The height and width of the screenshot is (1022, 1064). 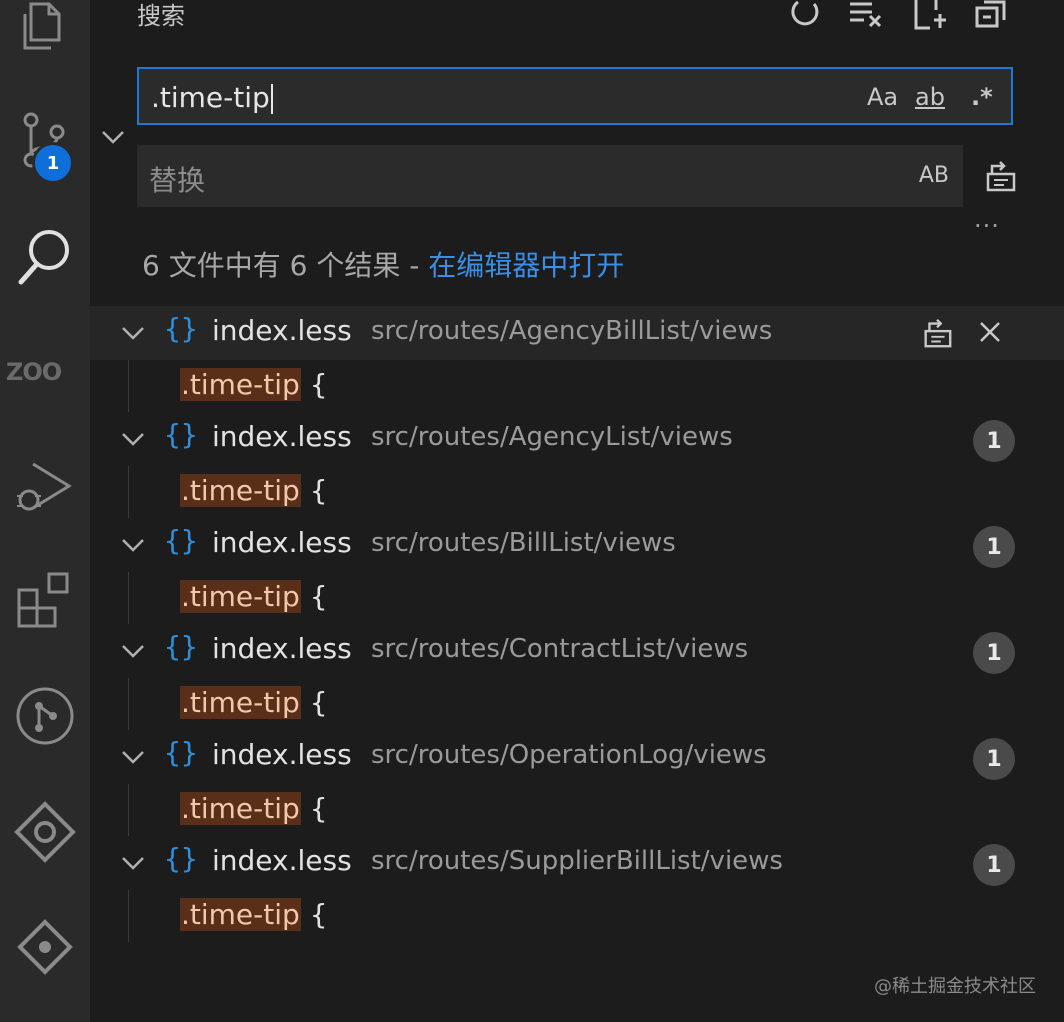 I want to click on search-input: .time-tip Aa ab .*, so click(x=575, y=96).